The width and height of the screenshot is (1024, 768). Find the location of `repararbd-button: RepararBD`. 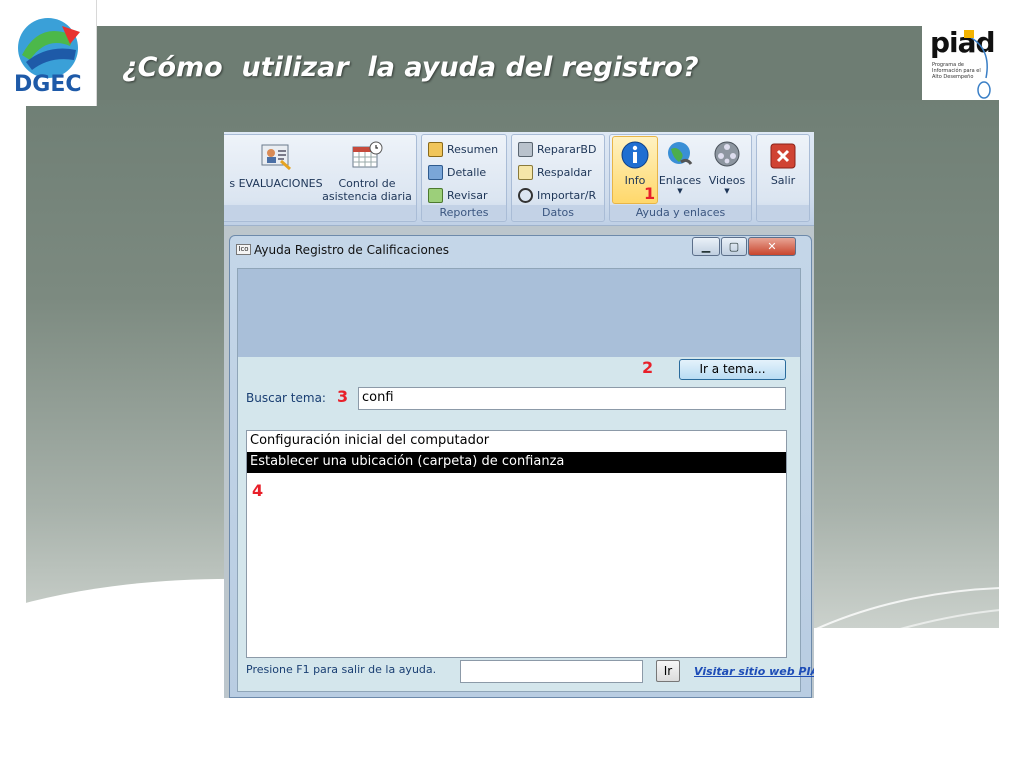

repararbd-button: RepararBD is located at coordinates (557, 149).